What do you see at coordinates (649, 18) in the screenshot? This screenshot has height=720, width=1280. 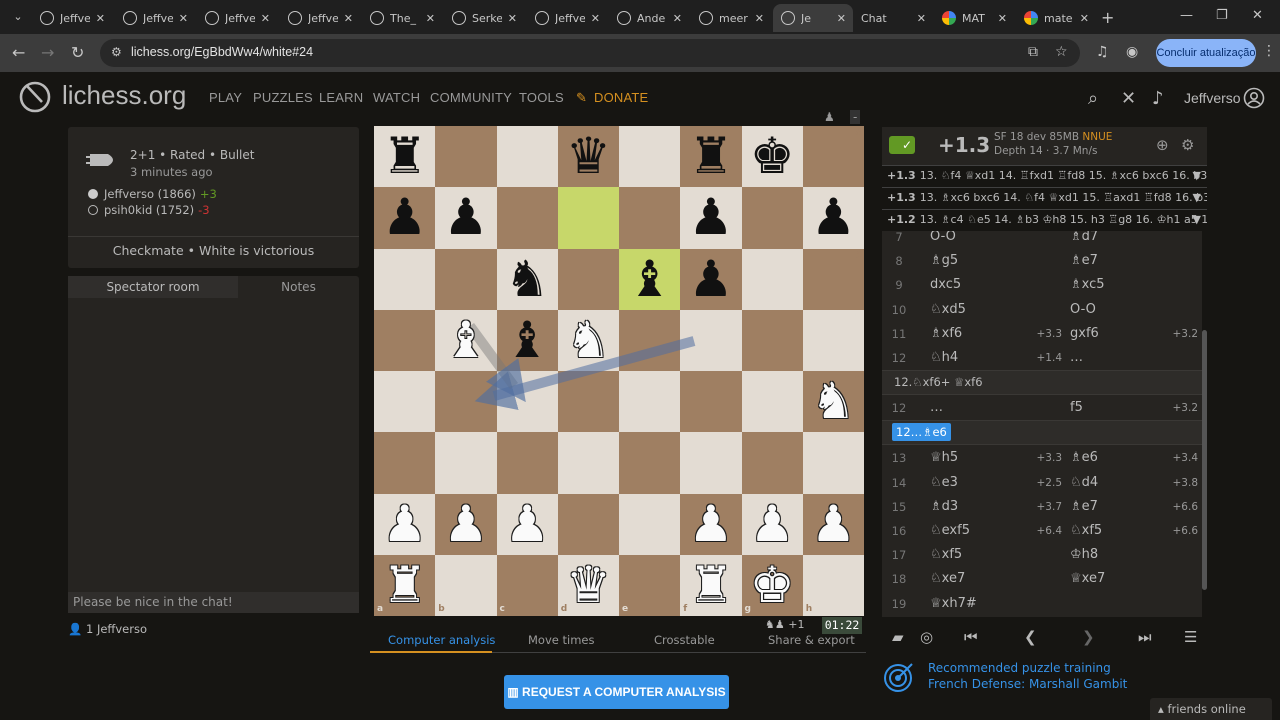 I see `browser-tab: Ande ✕` at bounding box center [649, 18].